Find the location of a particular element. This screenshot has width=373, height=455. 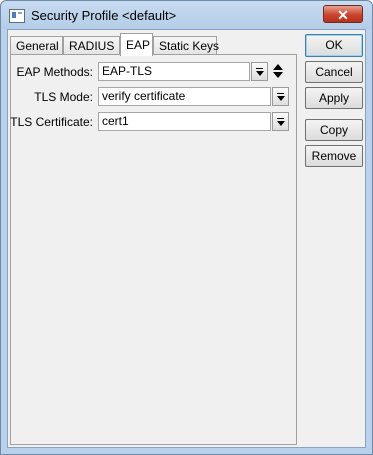

tls-certificate-label: TLS Certificate: is located at coordinates (51, 122).